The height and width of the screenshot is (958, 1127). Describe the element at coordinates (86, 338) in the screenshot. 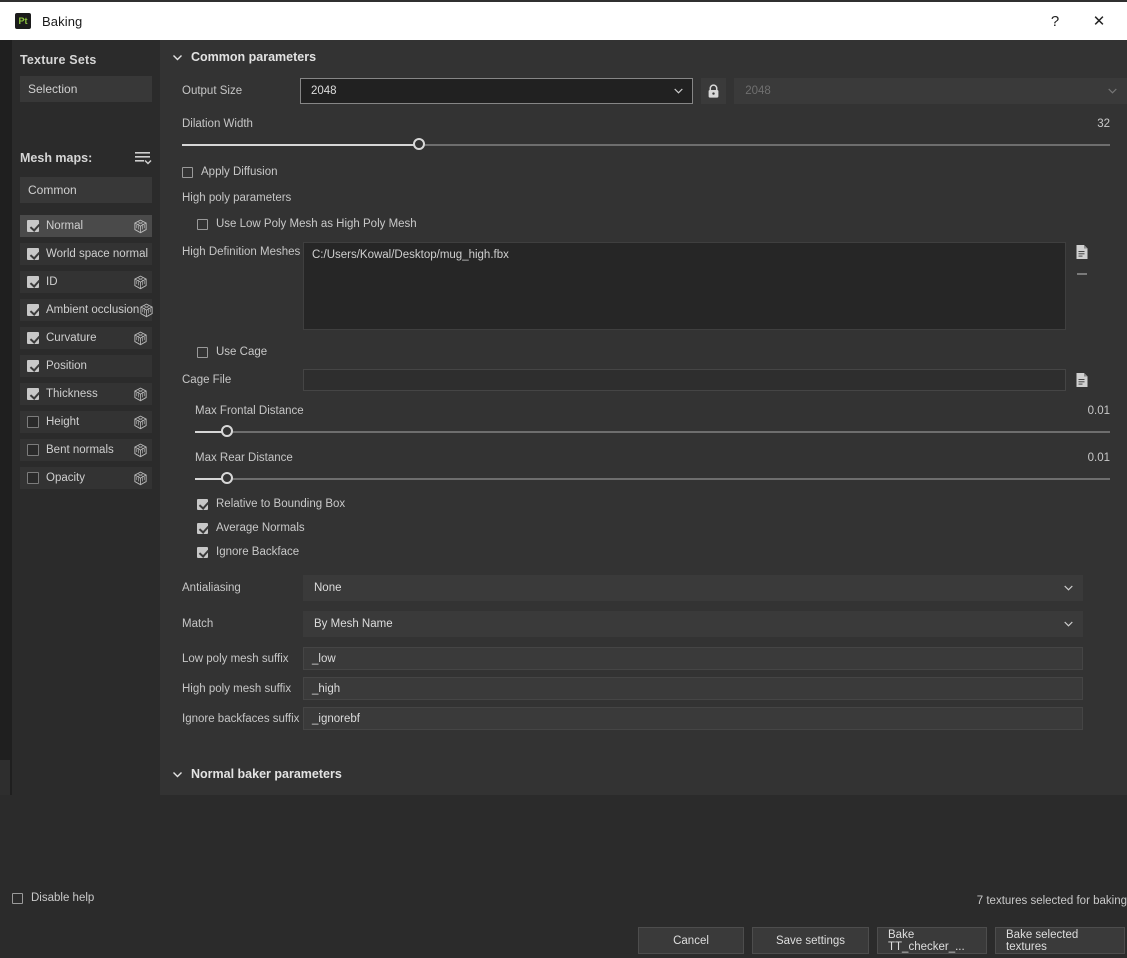

I see `mesh-map-row-curvature: Curvature` at that location.